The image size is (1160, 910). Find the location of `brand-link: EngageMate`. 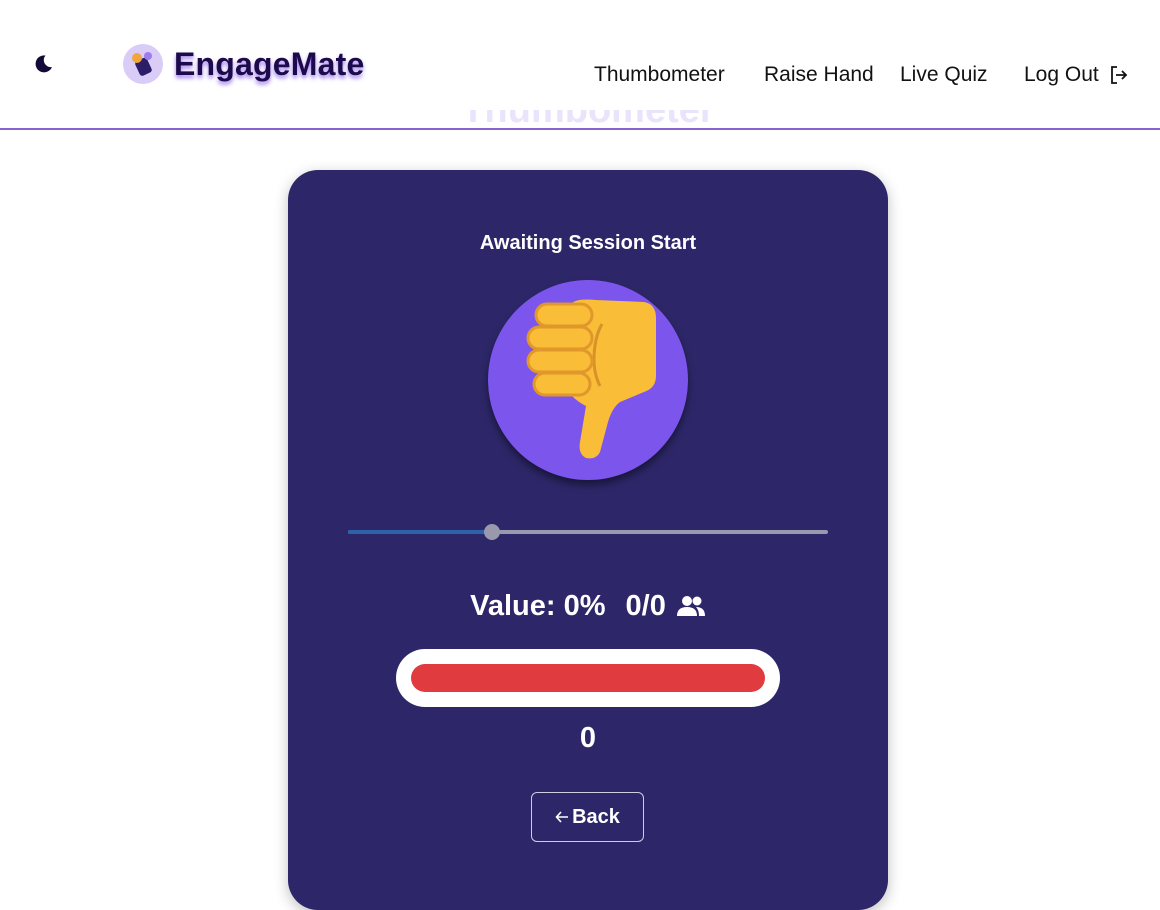

brand-link: EngageMate is located at coordinates (243, 64).